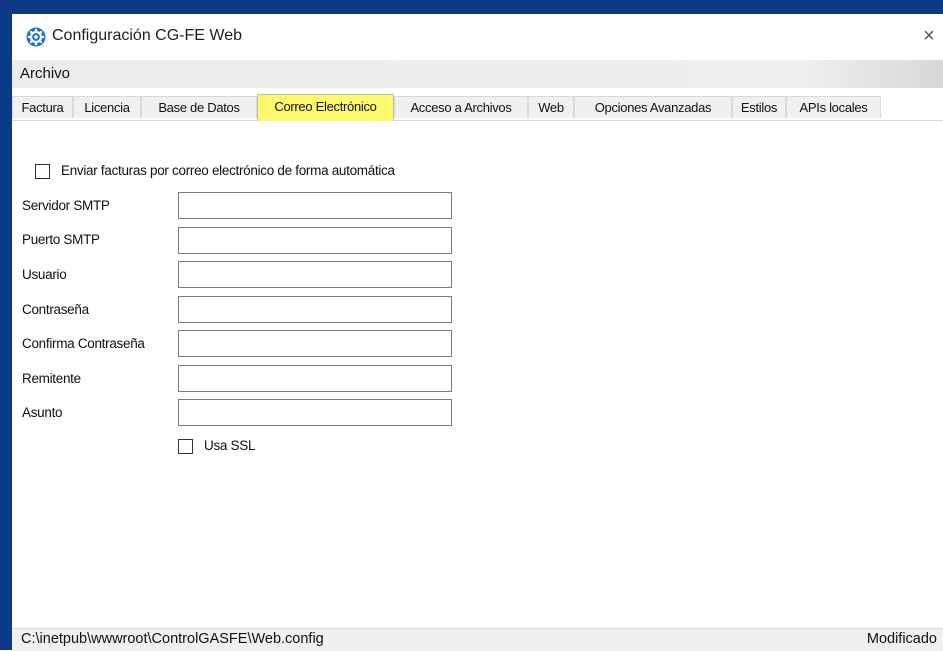 The image size is (943, 651). Describe the element at coordinates (230, 445) in the screenshot. I see `use-ssl-label: Usa SSL` at that location.